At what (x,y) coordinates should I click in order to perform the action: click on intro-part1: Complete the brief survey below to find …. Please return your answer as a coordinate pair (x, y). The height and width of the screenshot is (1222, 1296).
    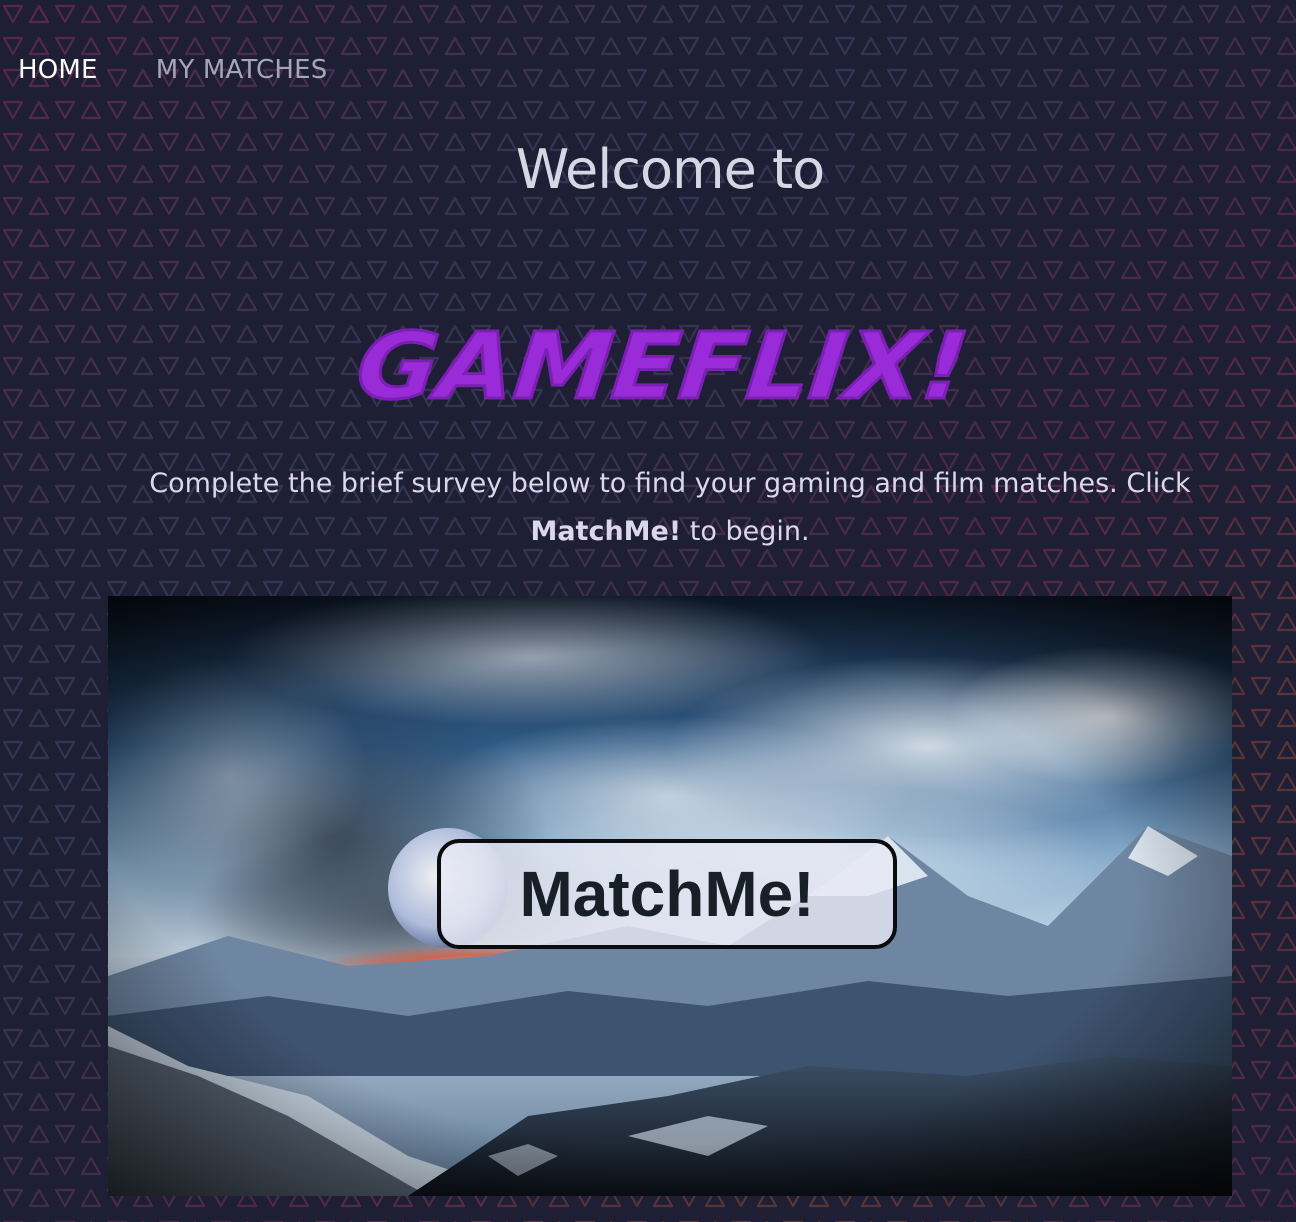
    Looking at the image, I should click on (670, 483).